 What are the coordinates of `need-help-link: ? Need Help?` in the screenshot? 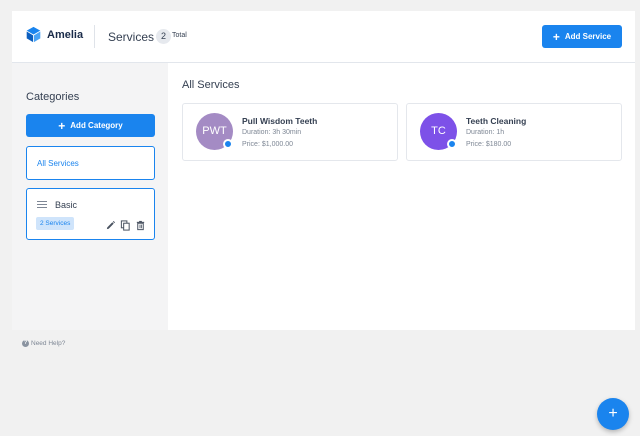 It's located at (43, 343).